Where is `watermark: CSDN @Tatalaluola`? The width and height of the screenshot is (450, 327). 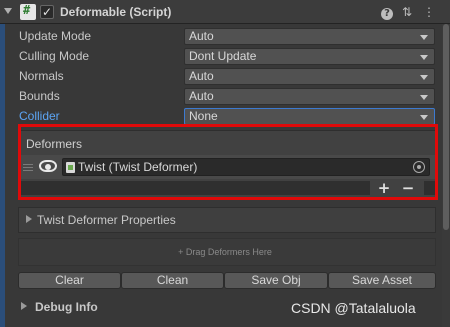 watermark: CSDN @Tatalaluola is located at coordinates (353, 308).